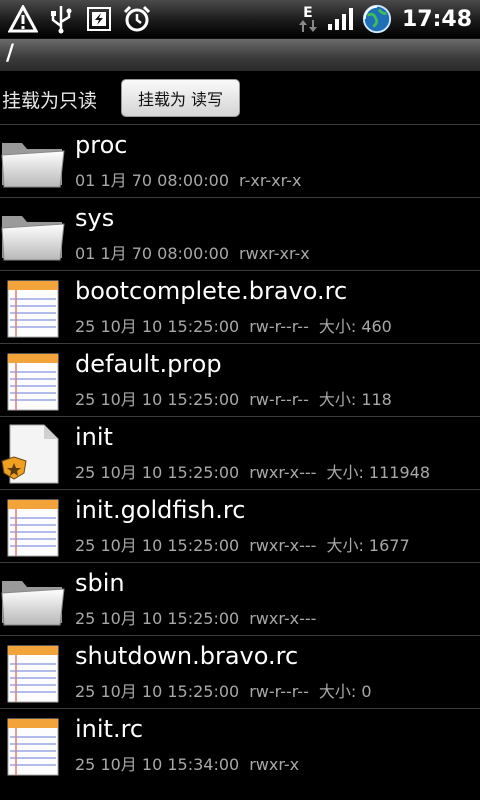 This screenshot has width=480, height=800. What do you see at coordinates (109, 729) in the screenshot?
I see `file-name: init.rc` at bounding box center [109, 729].